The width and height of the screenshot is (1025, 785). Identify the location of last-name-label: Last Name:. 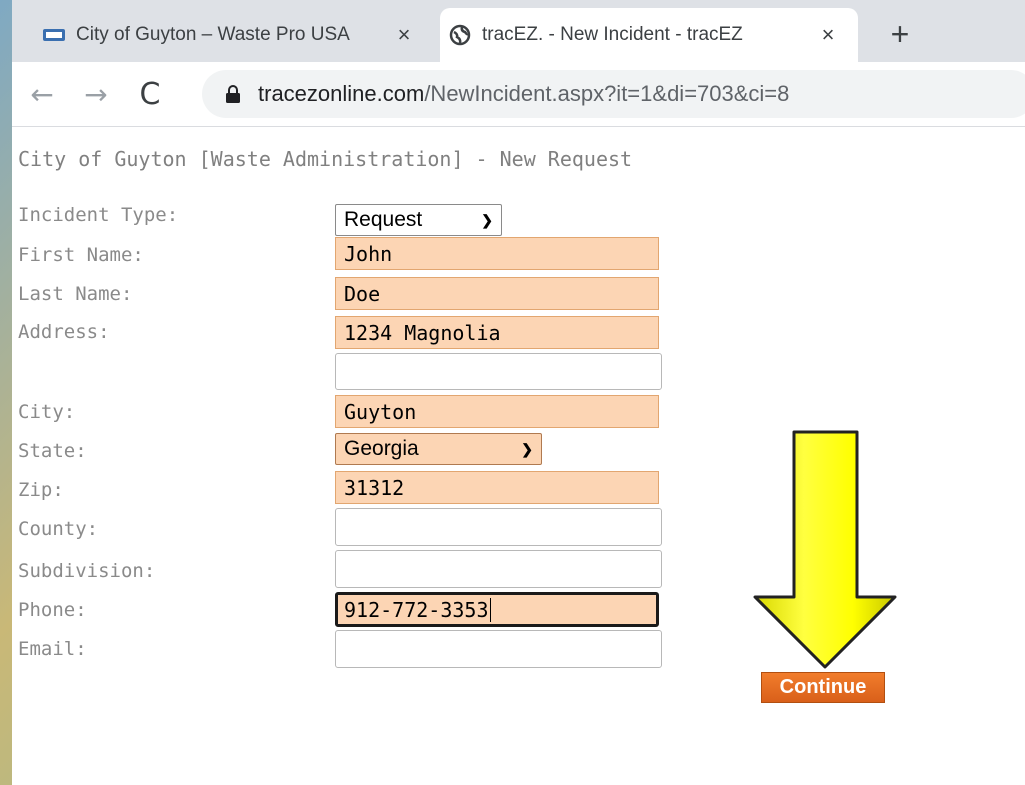
(75, 294).